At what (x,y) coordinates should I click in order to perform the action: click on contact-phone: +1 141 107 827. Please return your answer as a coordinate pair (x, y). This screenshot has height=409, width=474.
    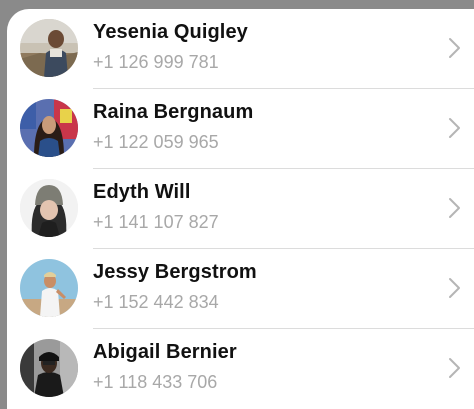
    Looking at the image, I should click on (156, 222).